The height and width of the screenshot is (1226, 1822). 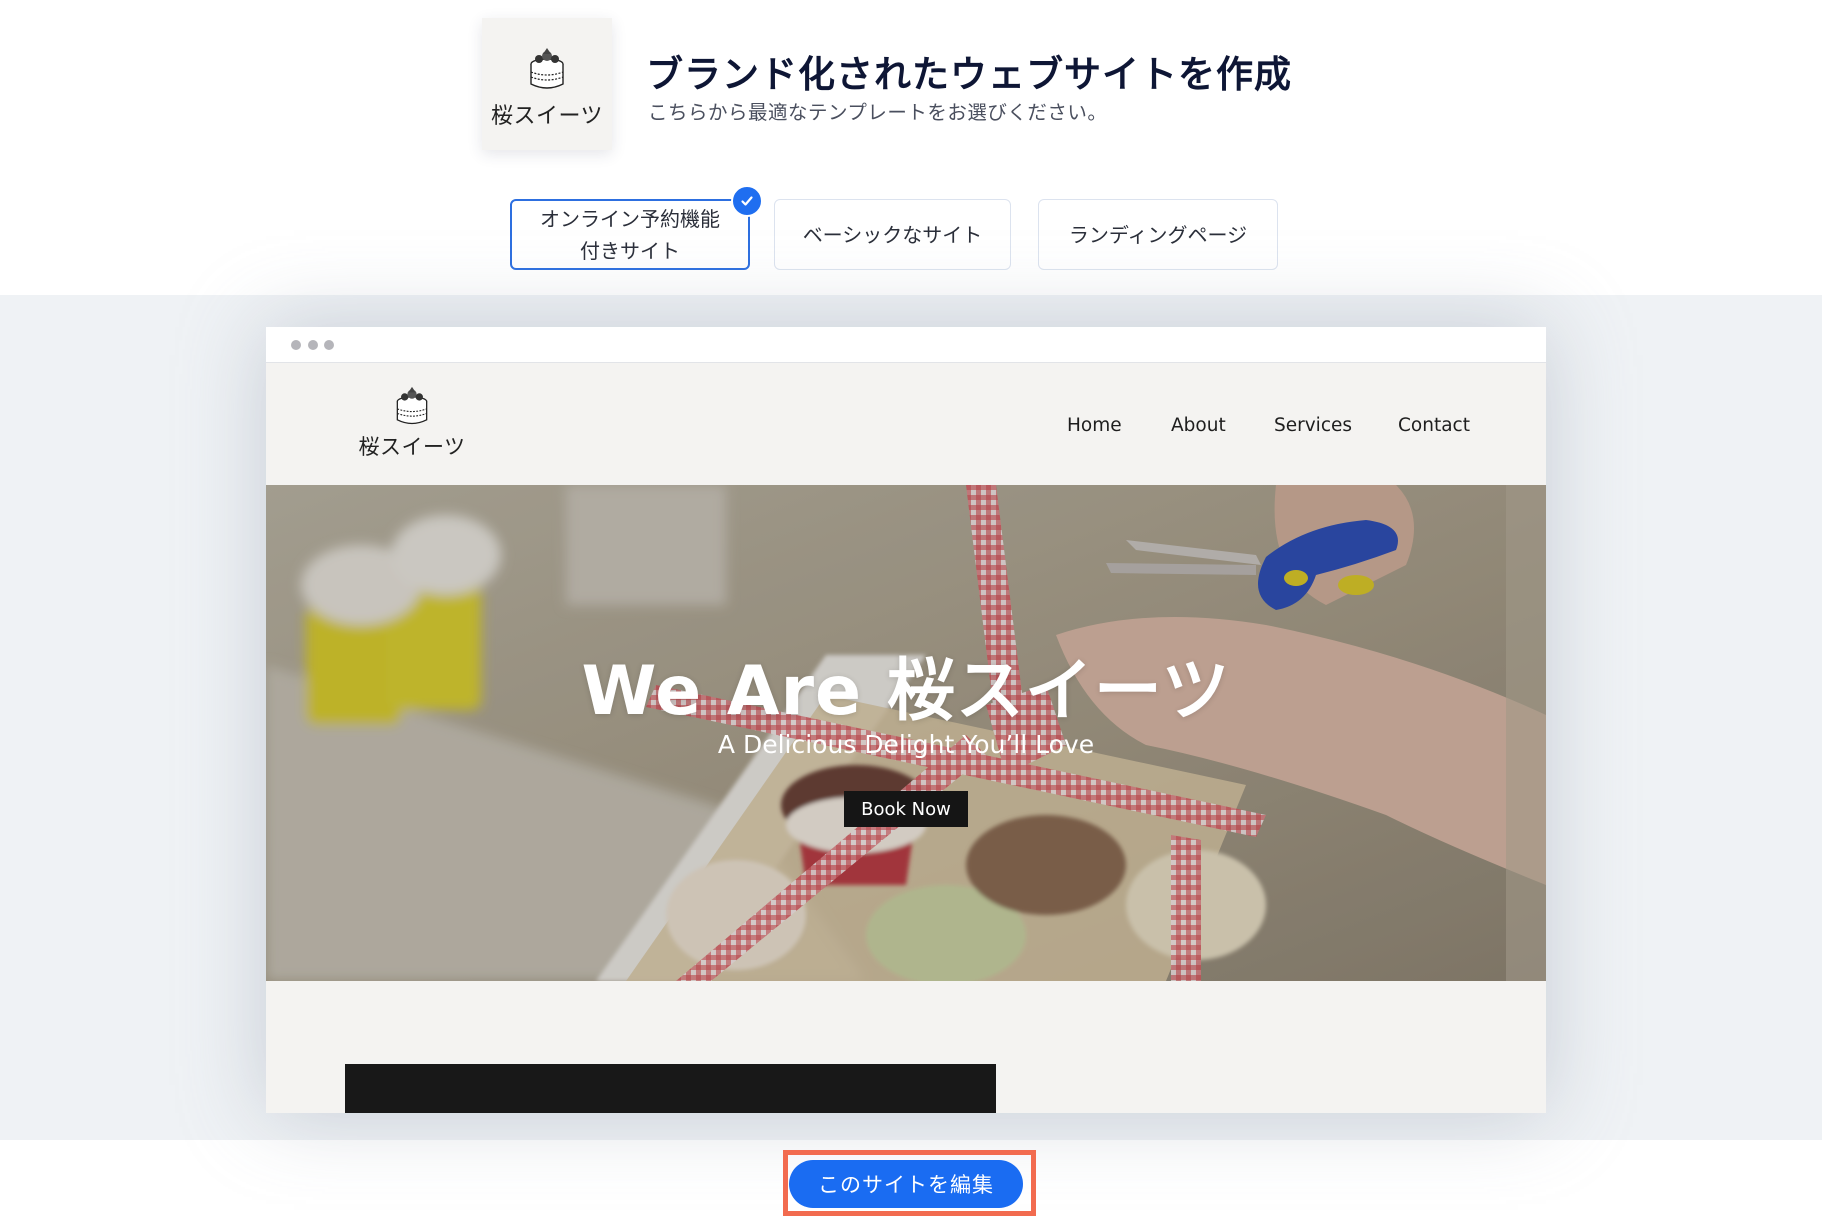 I want to click on preview-titlebar, so click(x=906, y=345).